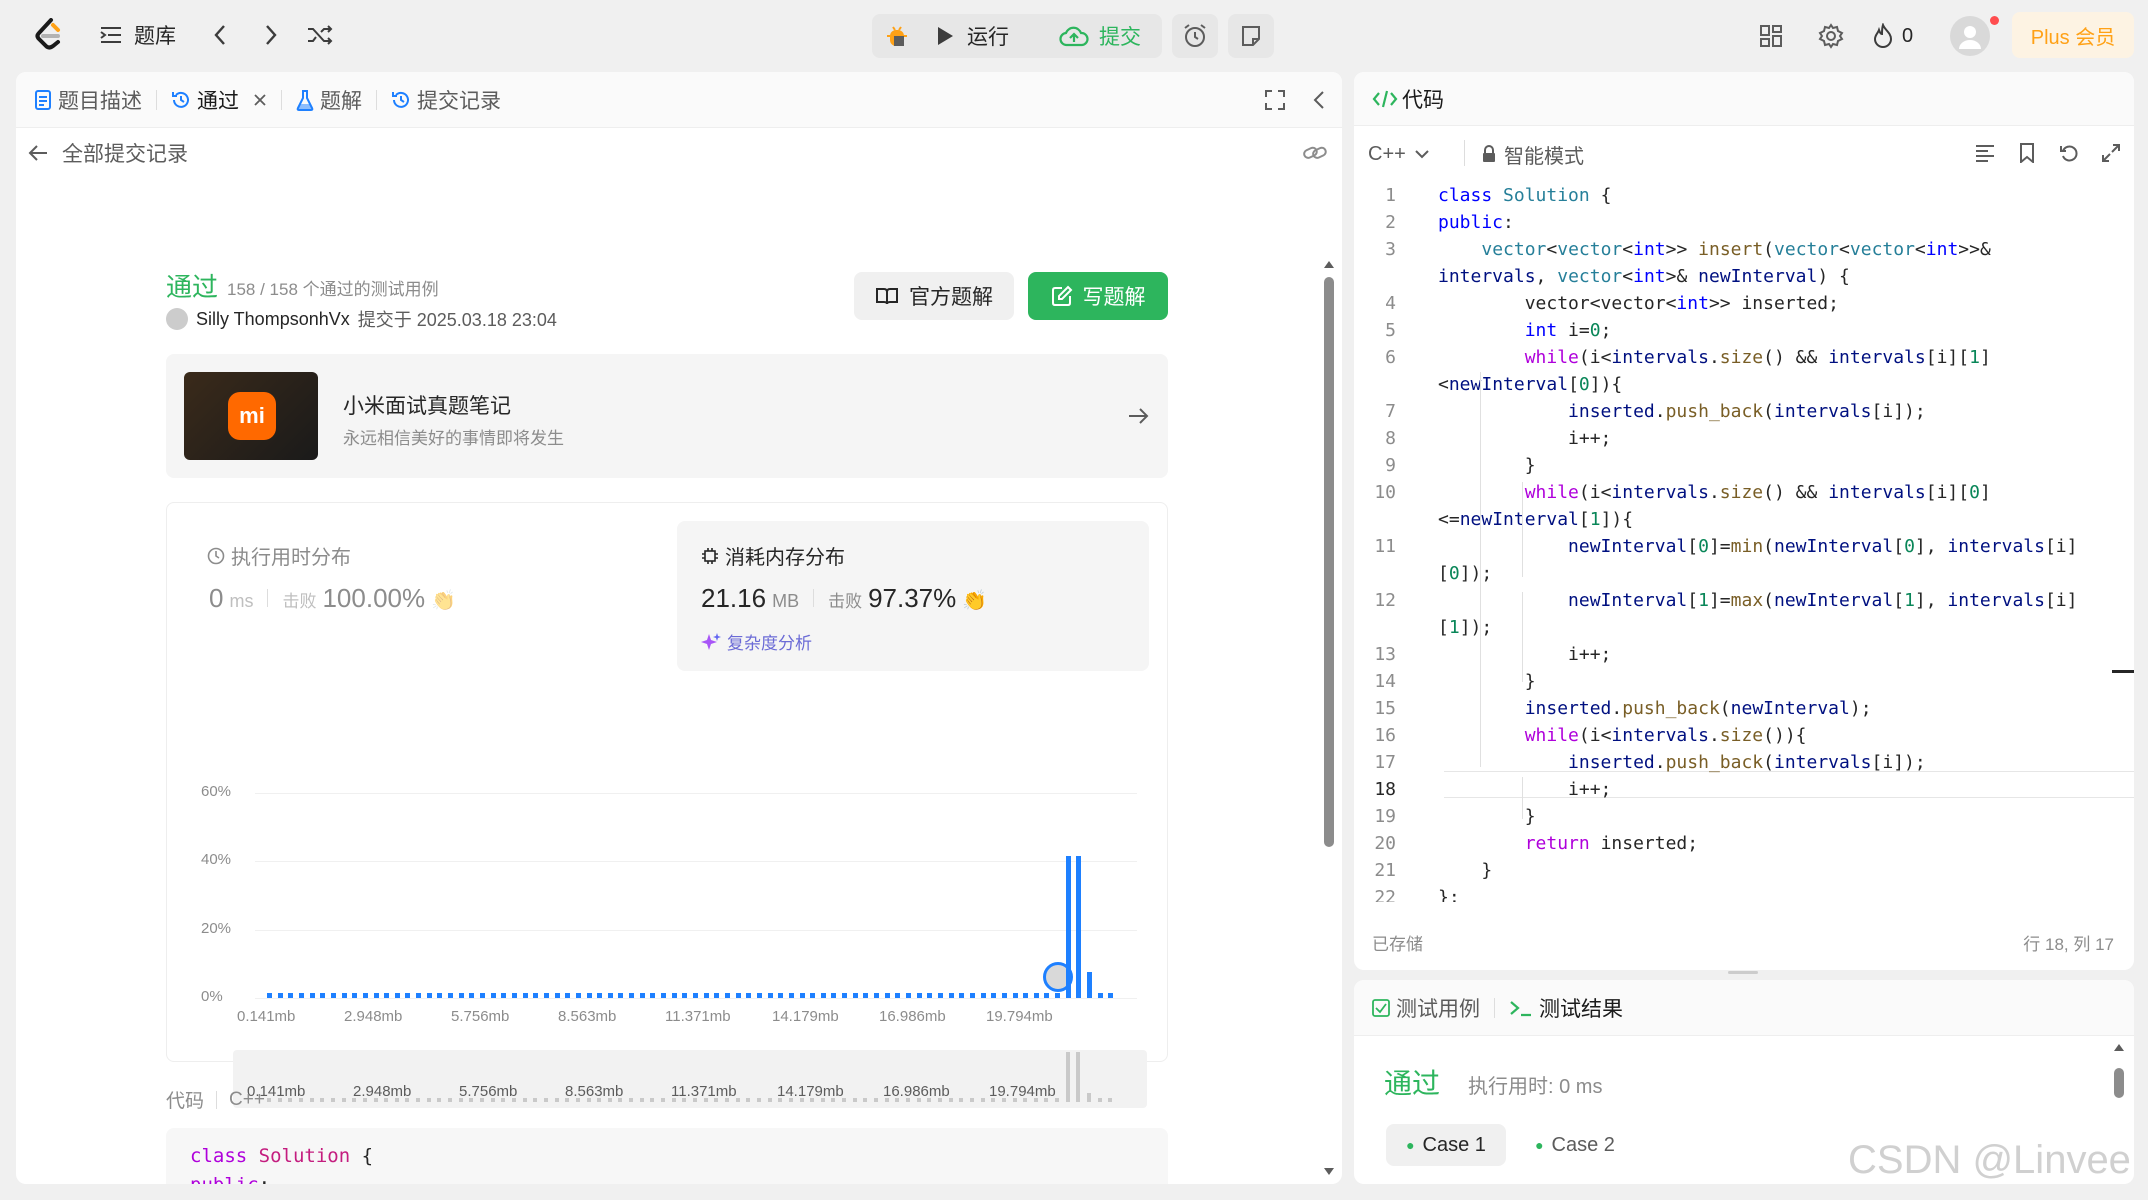 The width and height of the screenshot is (2148, 1200). What do you see at coordinates (1399, 154) in the screenshot?
I see `language-select: C++` at bounding box center [1399, 154].